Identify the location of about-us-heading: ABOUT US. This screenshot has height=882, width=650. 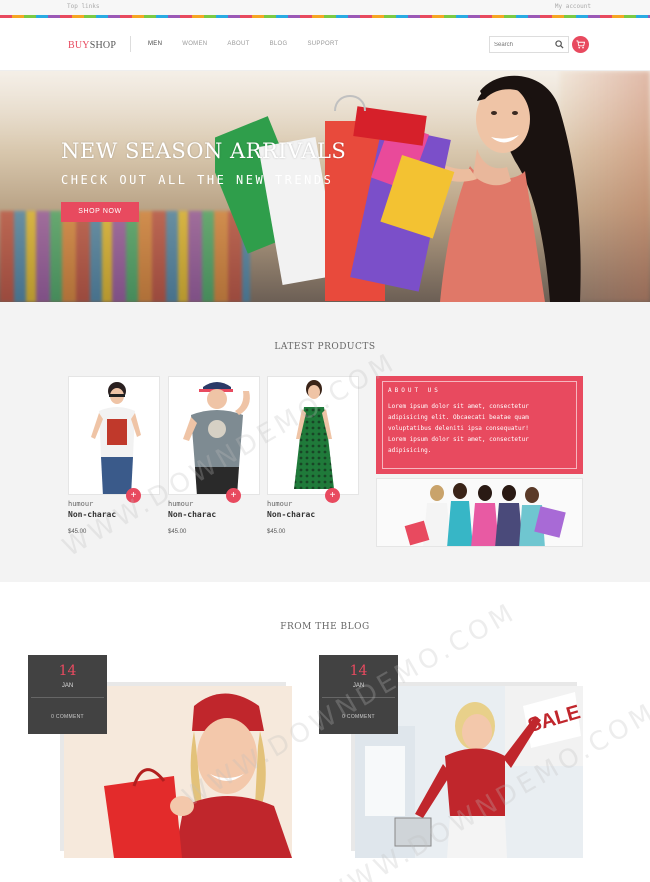
(414, 390).